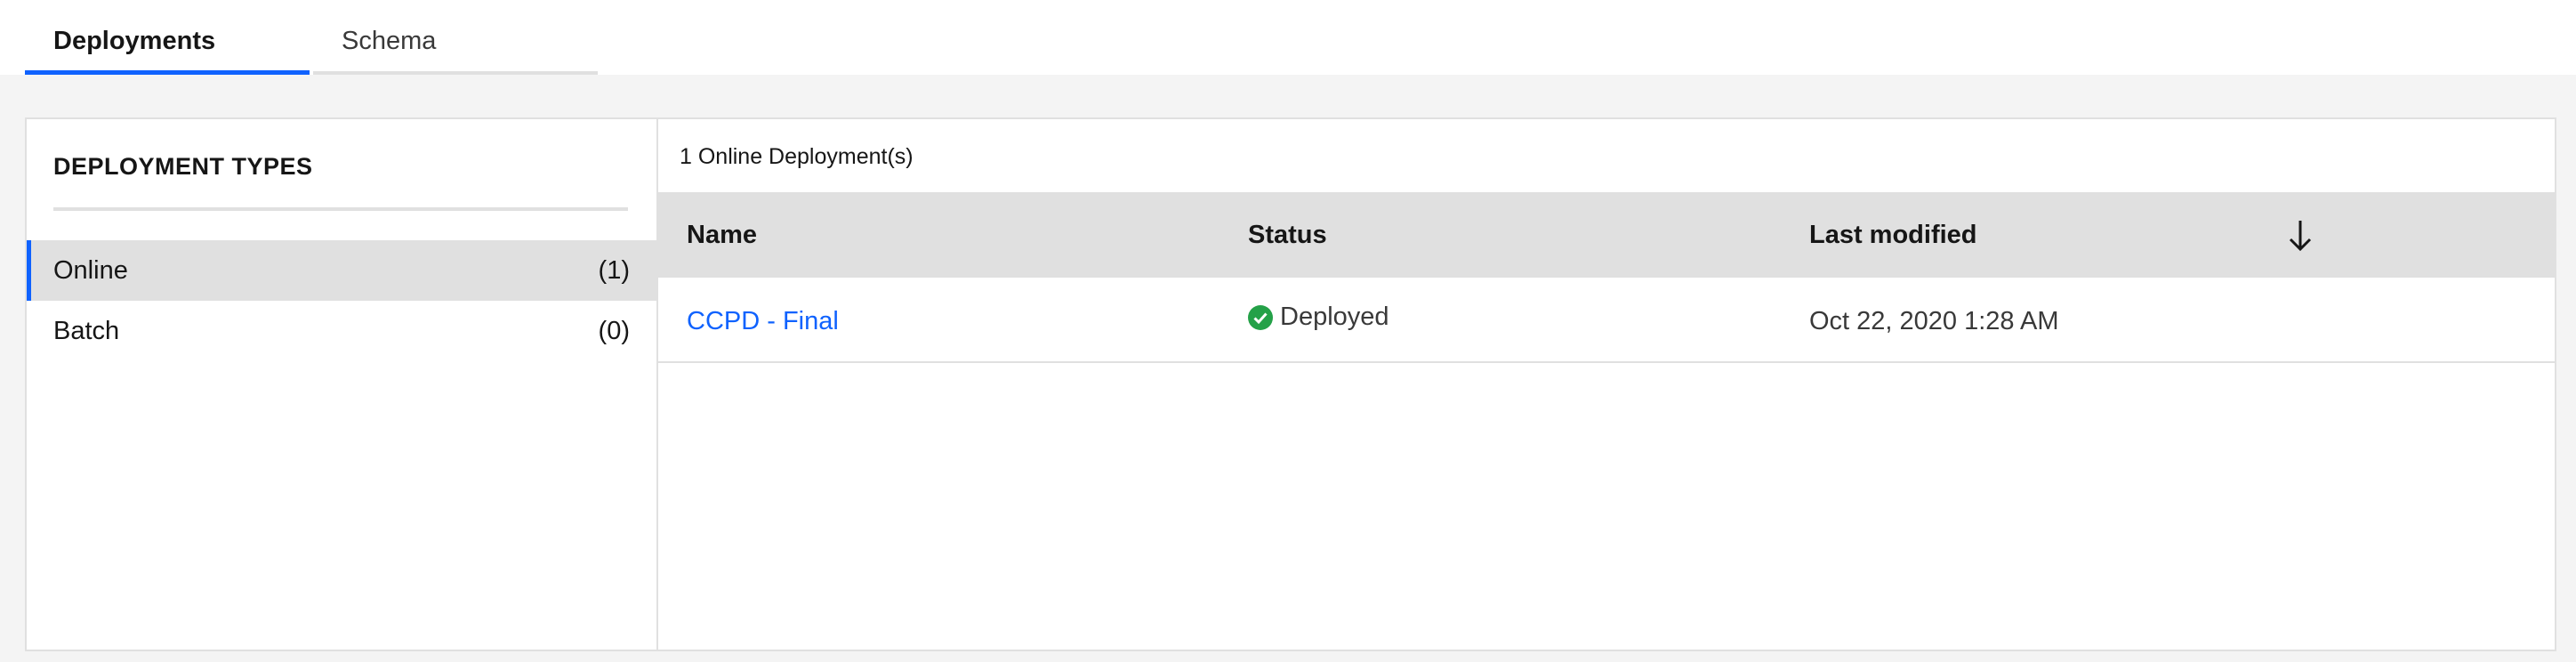 The width and height of the screenshot is (2576, 662). I want to click on sidebar-item-online: Online (1), so click(341, 270).